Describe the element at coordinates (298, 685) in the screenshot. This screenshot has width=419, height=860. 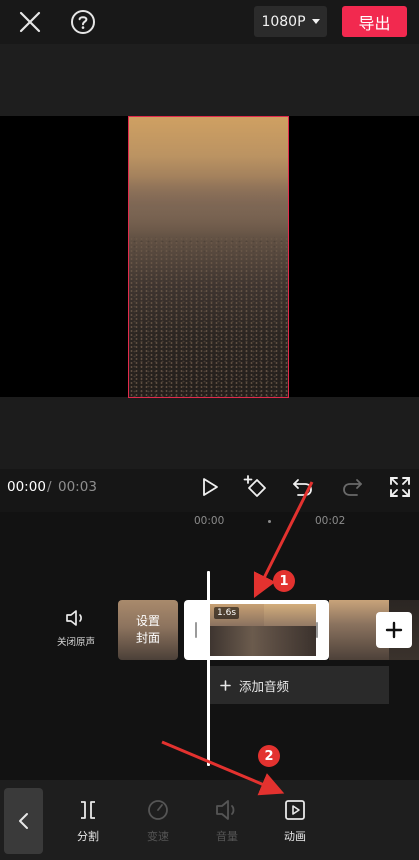
I see `add-audio-button: 添加音频` at that location.